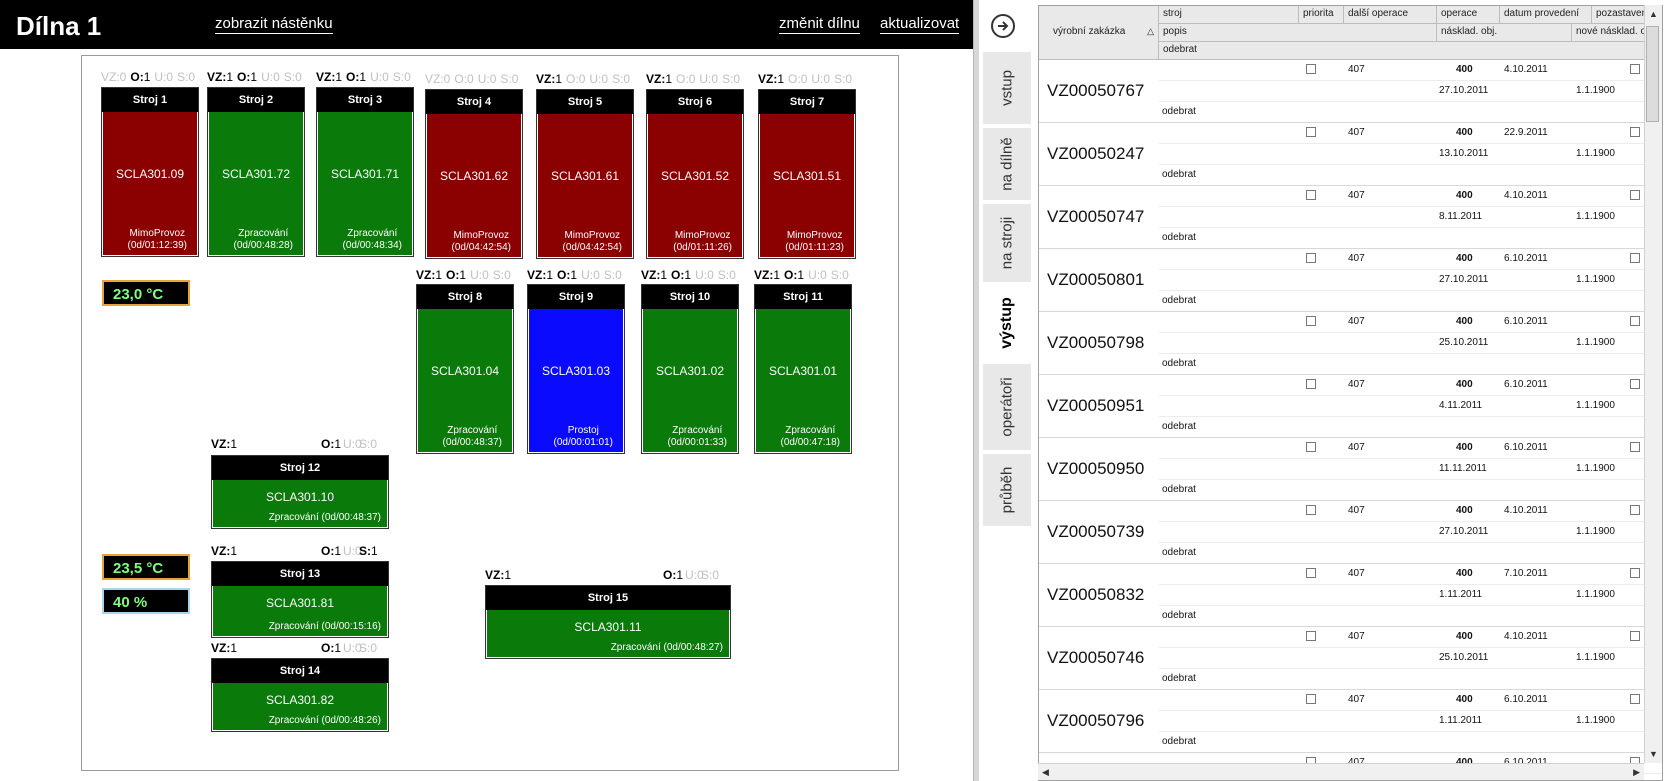 The height and width of the screenshot is (781, 1677). Describe the element at coordinates (324, 626) in the screenshot. I see `status-label: Zpracování (0d/00:15:16)` at that location.